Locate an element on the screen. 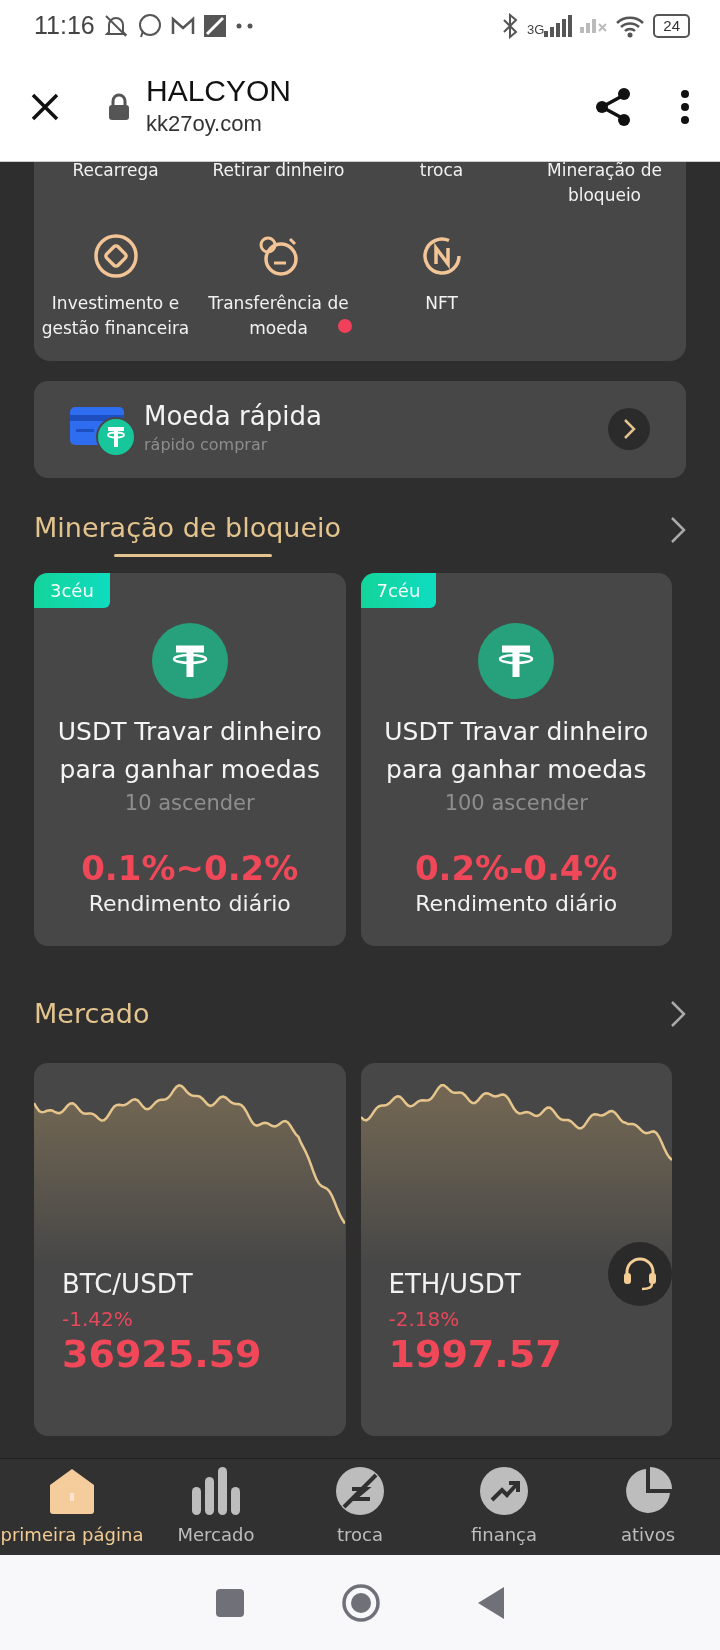  quick-buy-title: Moeda rápida is located at coordinates (233, 417).